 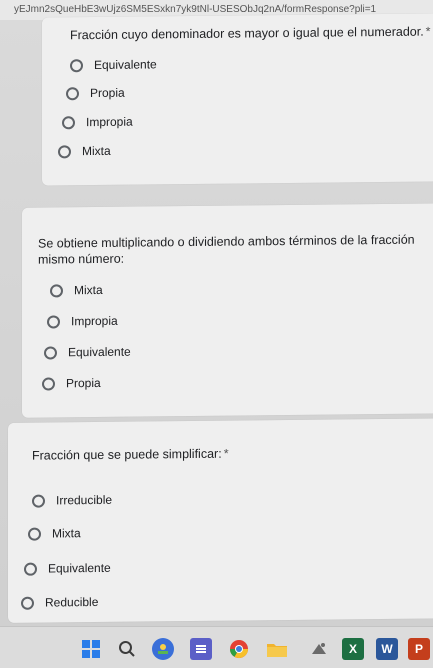 I want to click on taskbar: X W P, so click(x=216, y=647).